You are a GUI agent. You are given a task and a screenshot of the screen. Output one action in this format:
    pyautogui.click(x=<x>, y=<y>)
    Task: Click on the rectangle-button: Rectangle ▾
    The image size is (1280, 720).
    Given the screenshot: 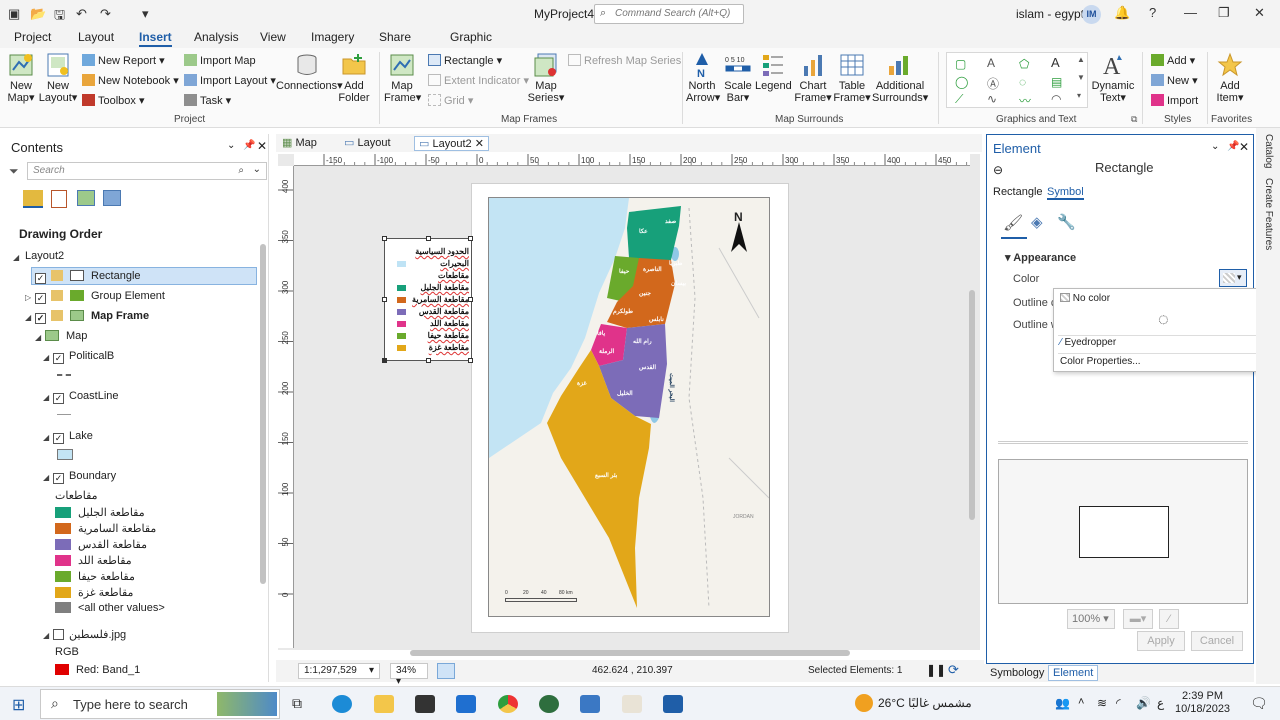 What is the action you would take?
    pyautogui.click(x=465, y=60)
    